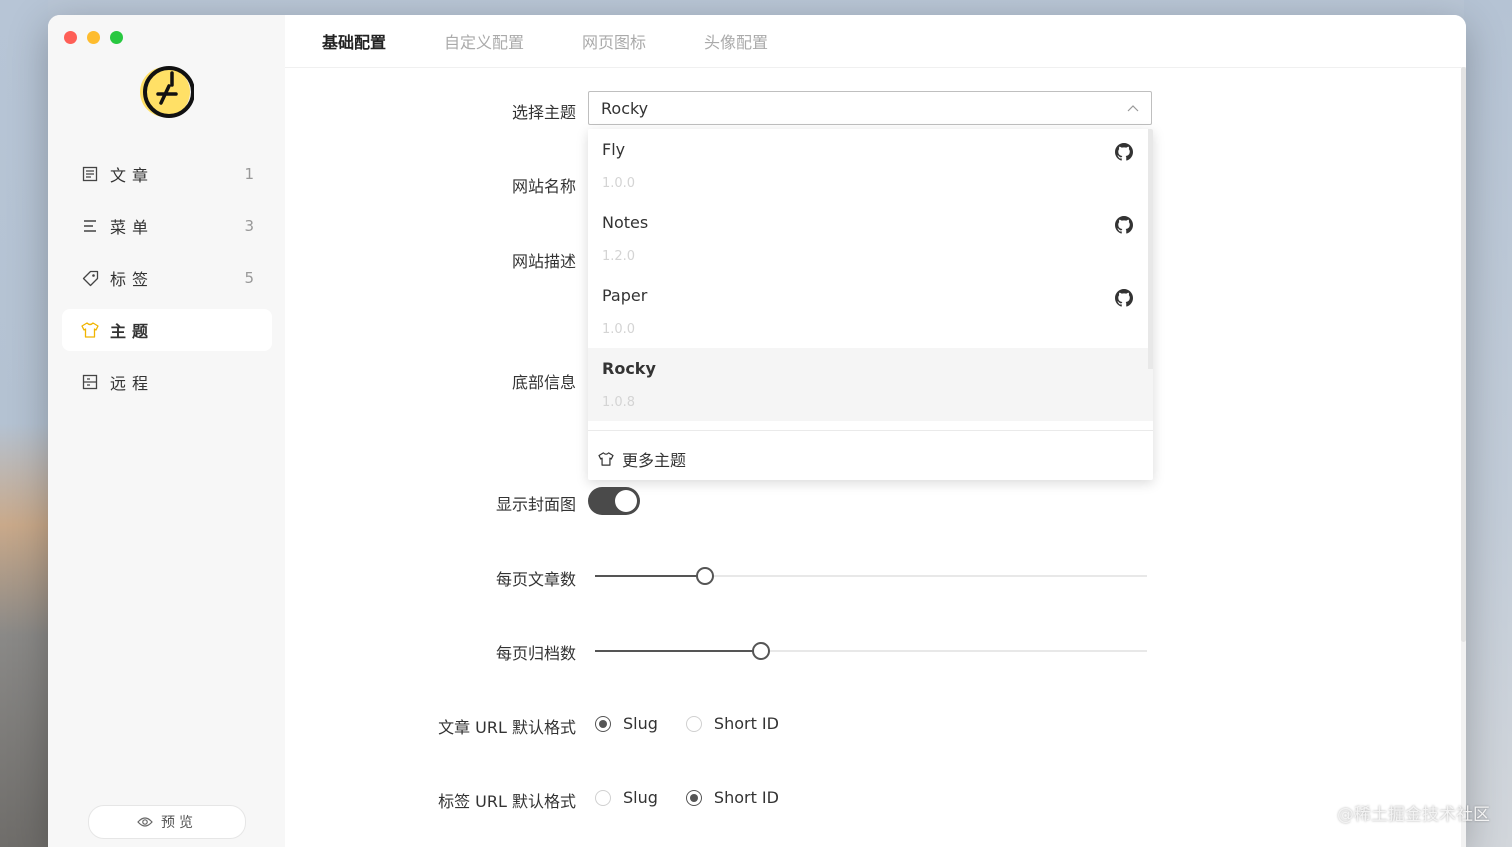 This screenshot has width=1512, height=847. I want to click on theme-option-fly: Fly 1.0.0, so click(870, 165).